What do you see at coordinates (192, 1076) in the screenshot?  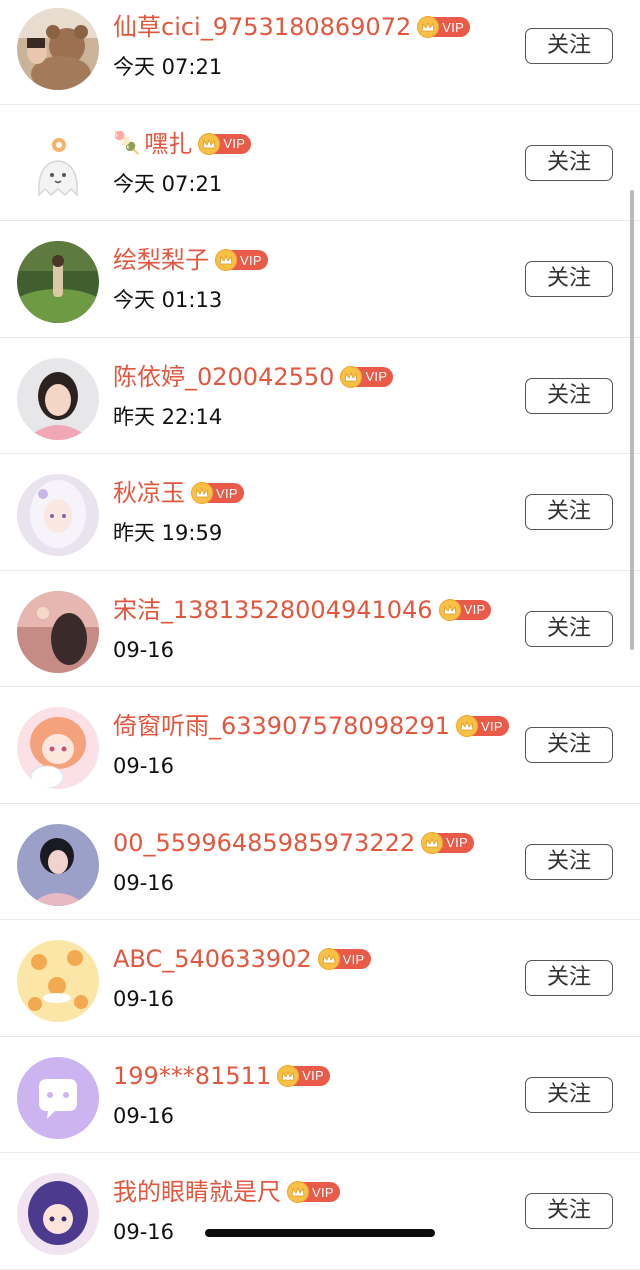 I see `user-name: 199***81511` at bounding box center [192, 1076].